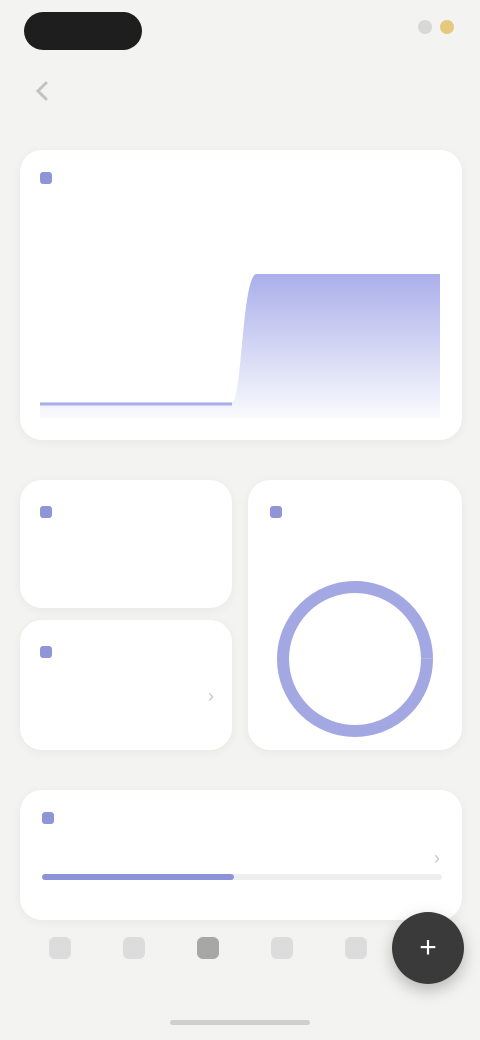  Describe the element at coordinates (242, 877) in the screenshot. I see `activity-progress-track` at that location.